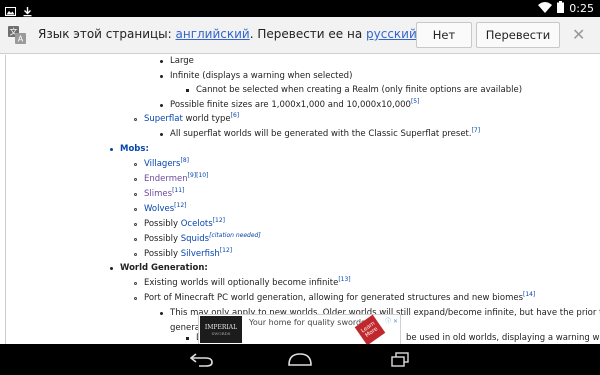 This screenshot has height=375, width=600. I want to click on villagers-link: Villagers, so click(162, 164).